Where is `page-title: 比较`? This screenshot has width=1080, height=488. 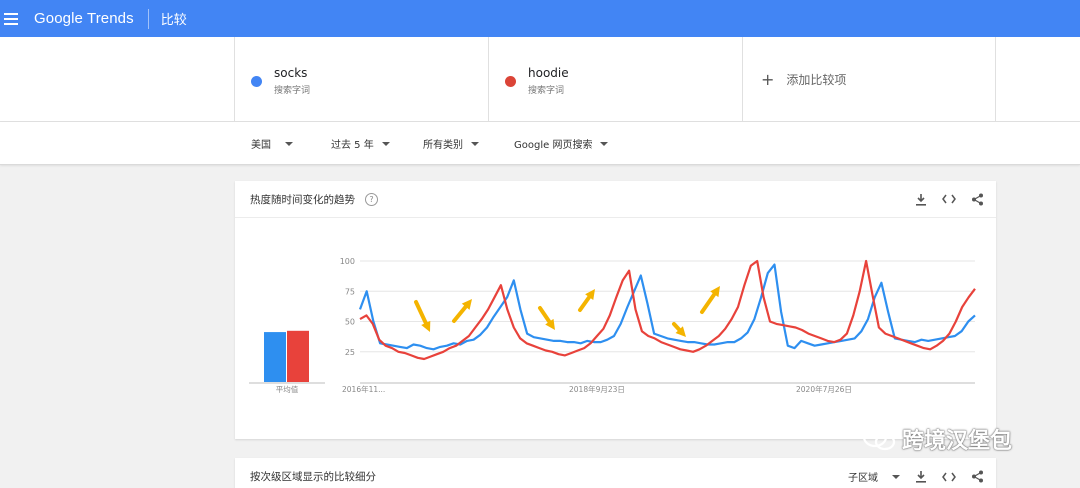
page-title: 比较 is located at coordinates (173, 20).